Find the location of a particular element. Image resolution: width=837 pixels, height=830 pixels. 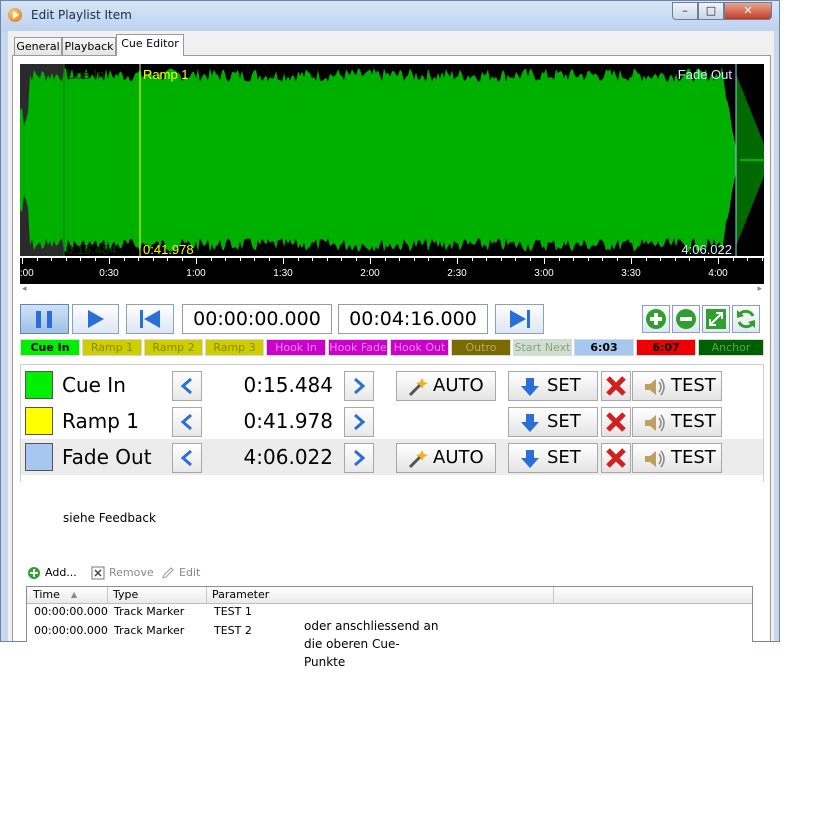

zoom-out-button is located at coordinates (686, 319).